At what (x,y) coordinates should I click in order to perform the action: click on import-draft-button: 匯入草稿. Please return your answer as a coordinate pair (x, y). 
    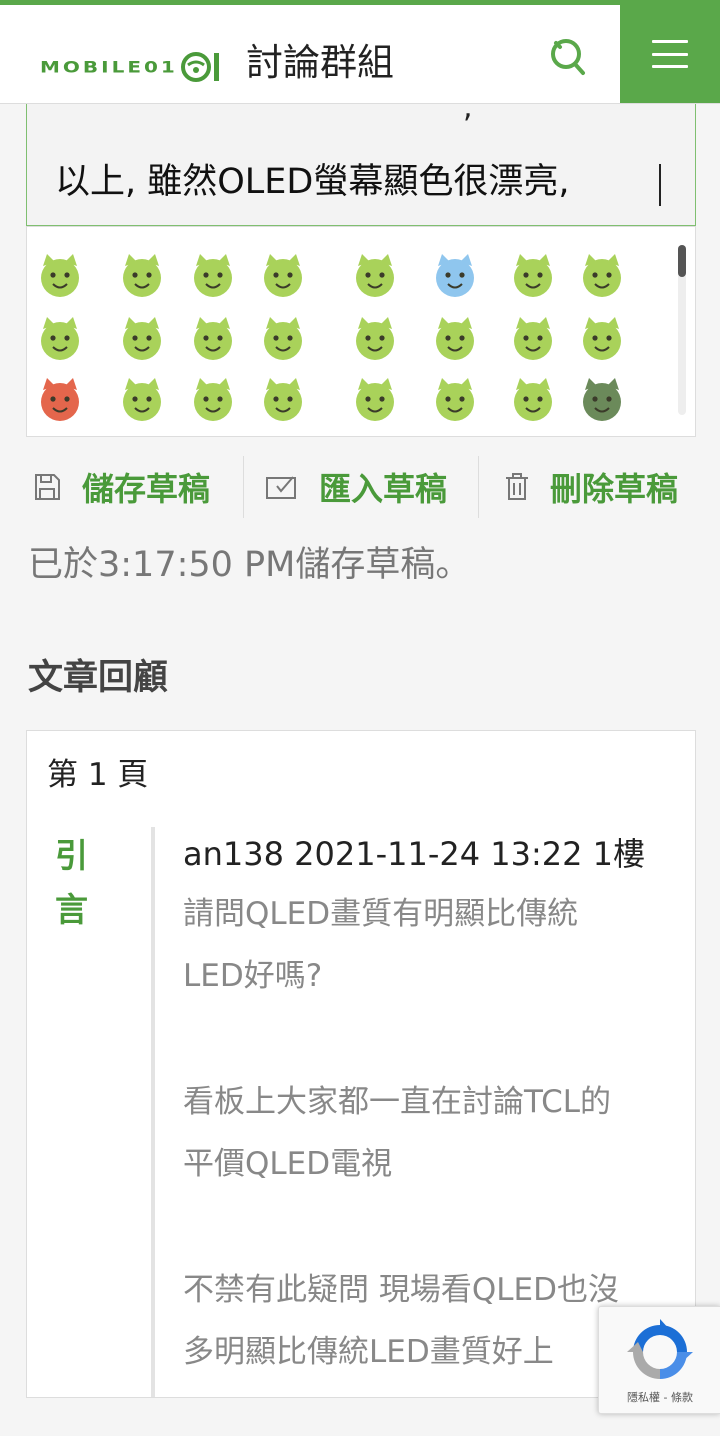
    Looking at the image, I should click on (356, 487).